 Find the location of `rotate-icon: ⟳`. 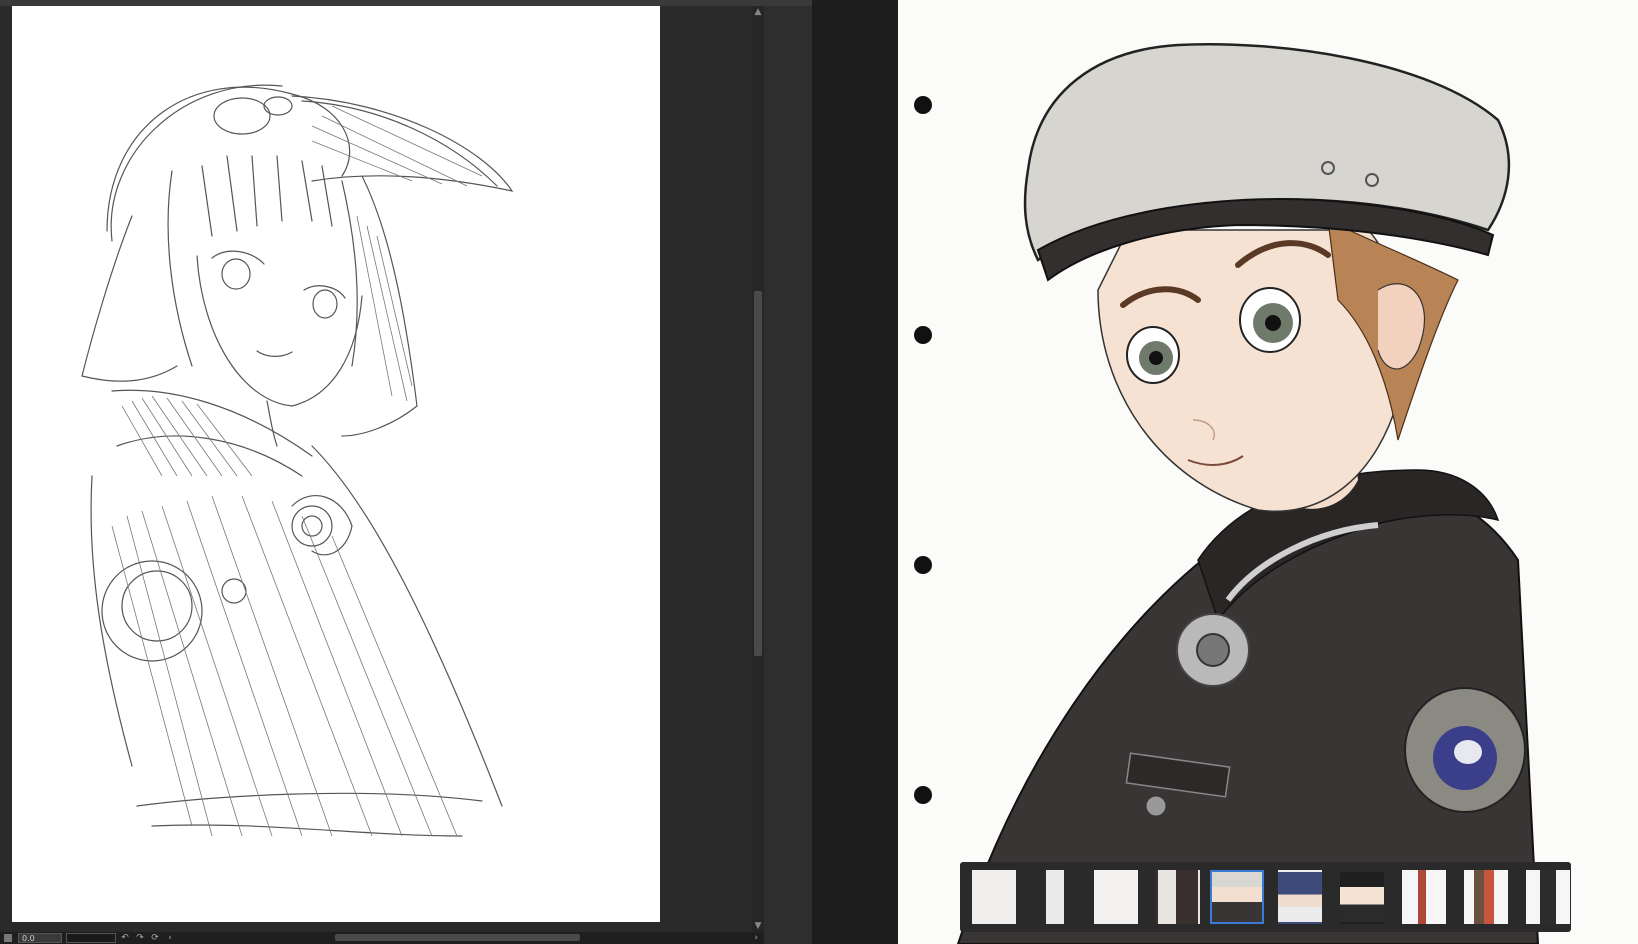

rotate-icon: ⟳ is located at coordinates (155, 938).